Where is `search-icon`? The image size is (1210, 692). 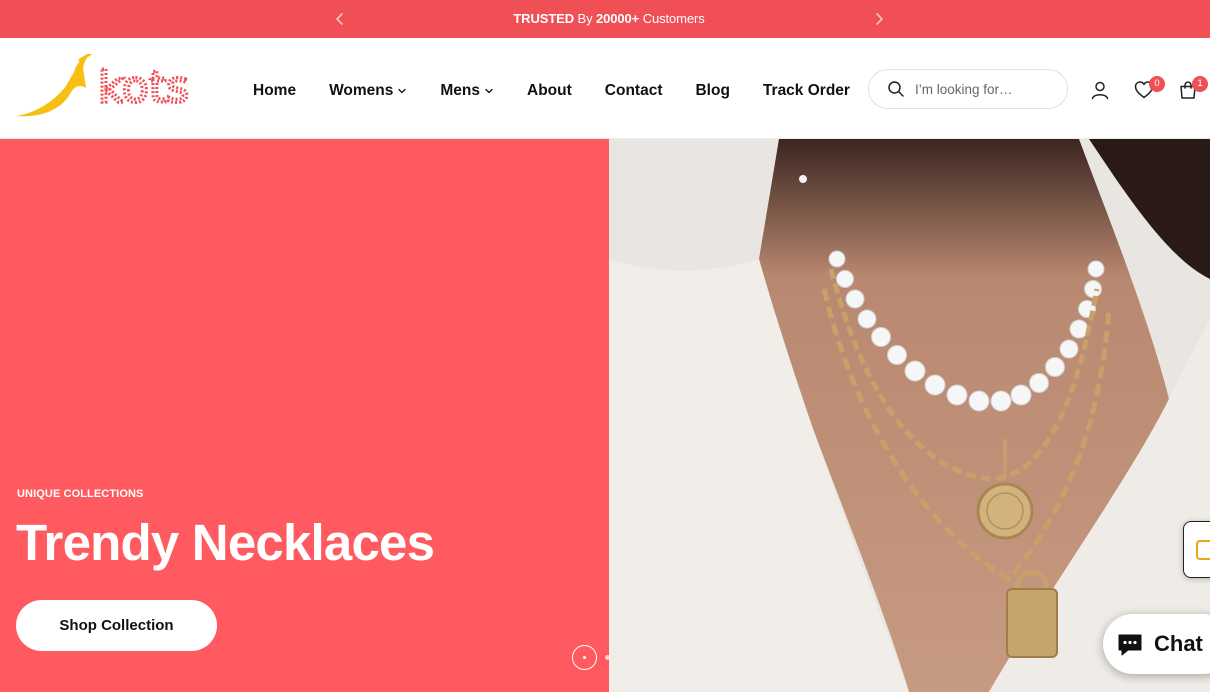 search-icon is located at coordinates (896, 89).